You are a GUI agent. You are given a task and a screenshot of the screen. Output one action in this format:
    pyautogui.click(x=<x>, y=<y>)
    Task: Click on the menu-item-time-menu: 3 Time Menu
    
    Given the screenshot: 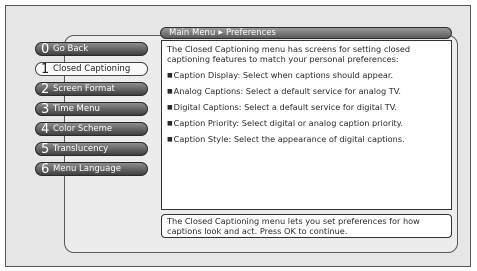 What is the action you would take?
    pyautogui.click(x=91, y=109)
    